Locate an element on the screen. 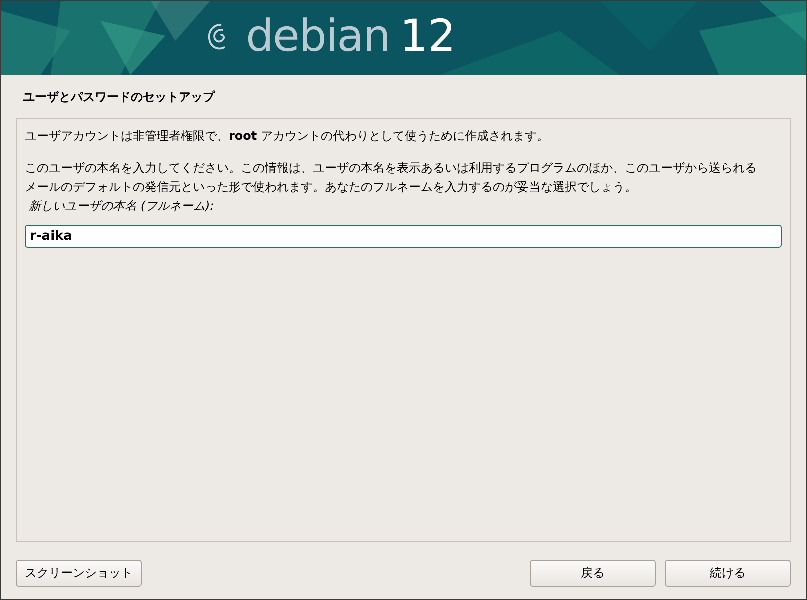  description-text: ユーザアカウントは非管理者権限で、root アカウントの代わりとして使うために作成されます。 is located at coordinates (287, 136).